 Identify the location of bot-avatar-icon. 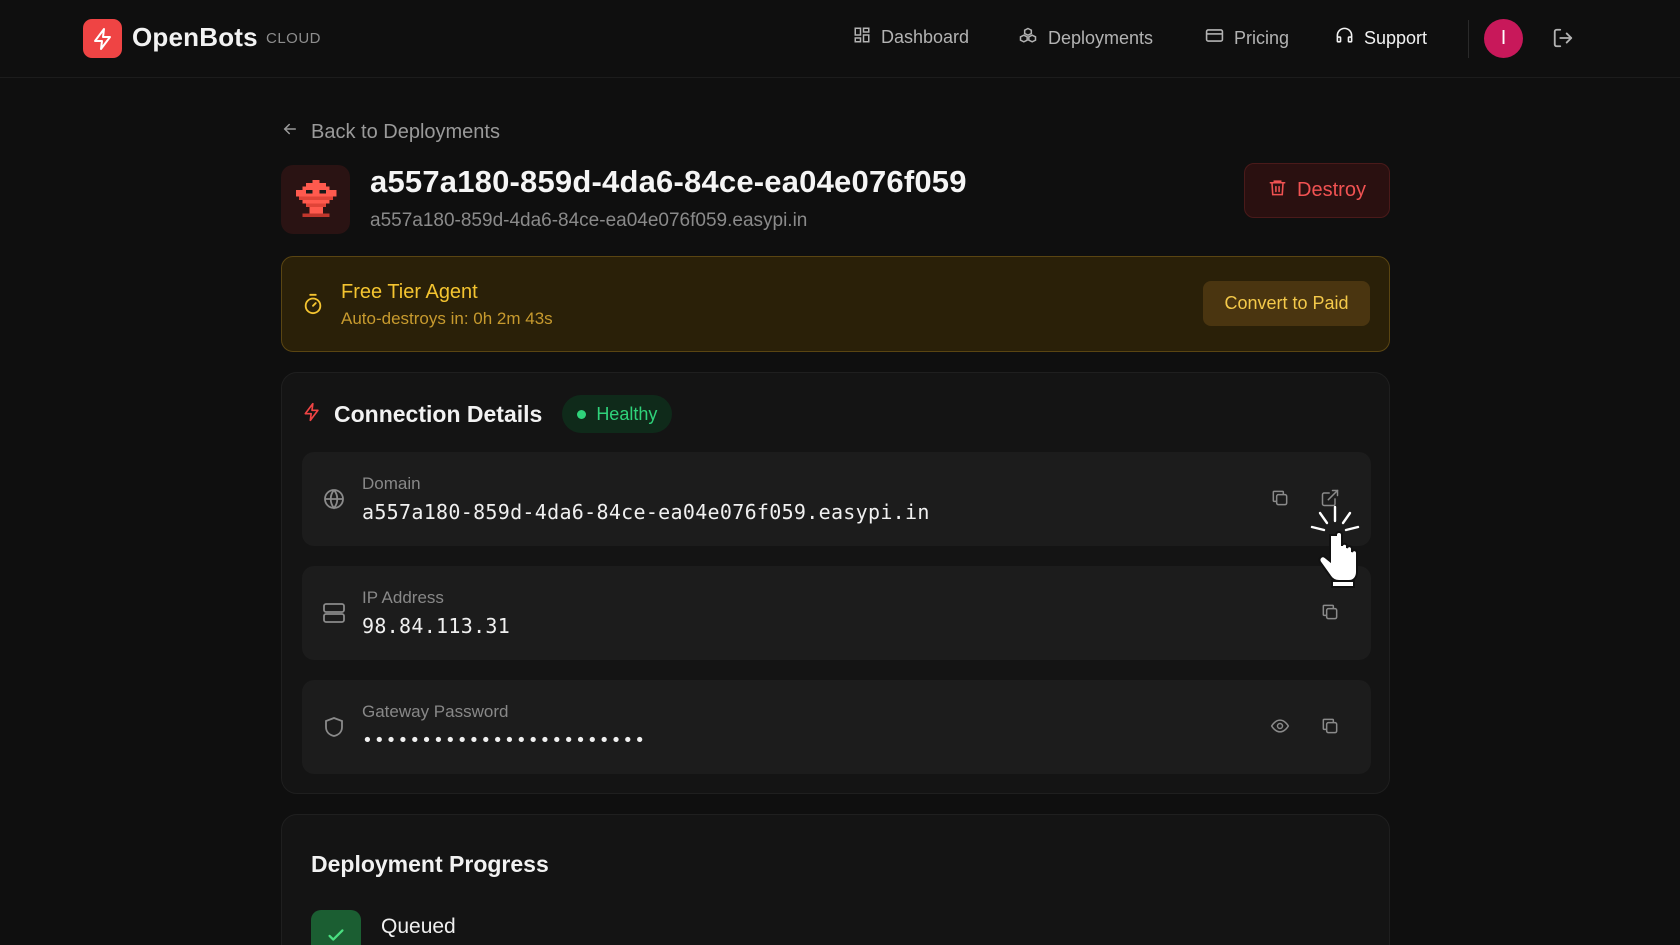
(315, 199).